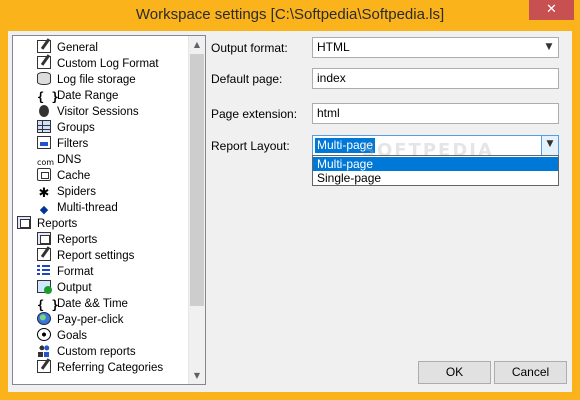 The image size is (580, 400). What do you see at coordinates (44, 174) in the screenshot?
I see `cache-icon` at bounding box center [44, 174].